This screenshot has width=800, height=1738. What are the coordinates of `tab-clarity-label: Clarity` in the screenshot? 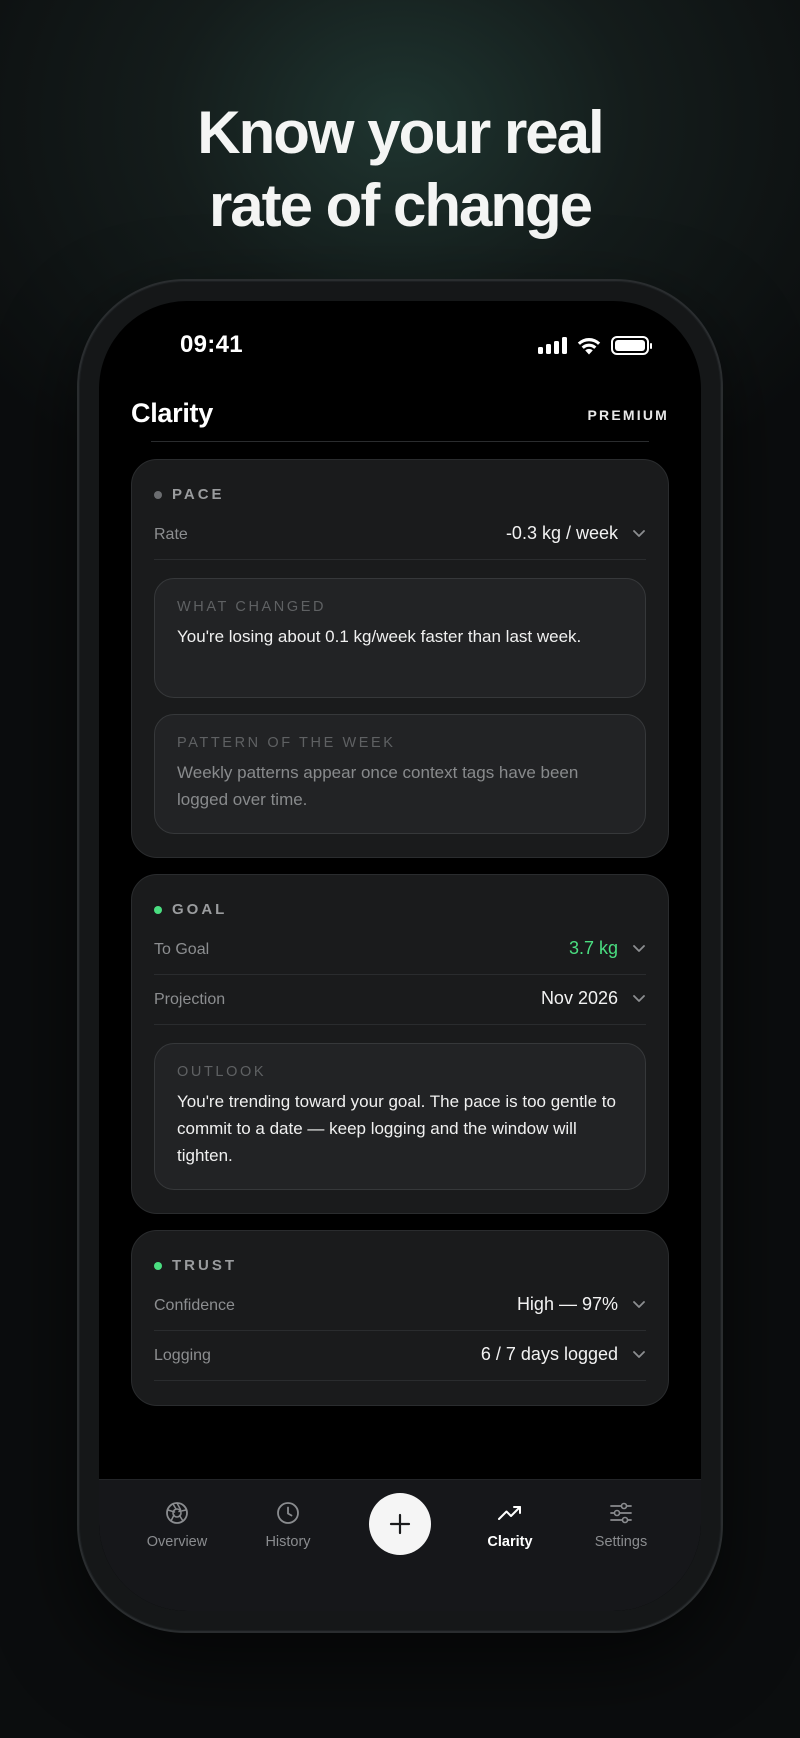 It's located at (510, 1542).